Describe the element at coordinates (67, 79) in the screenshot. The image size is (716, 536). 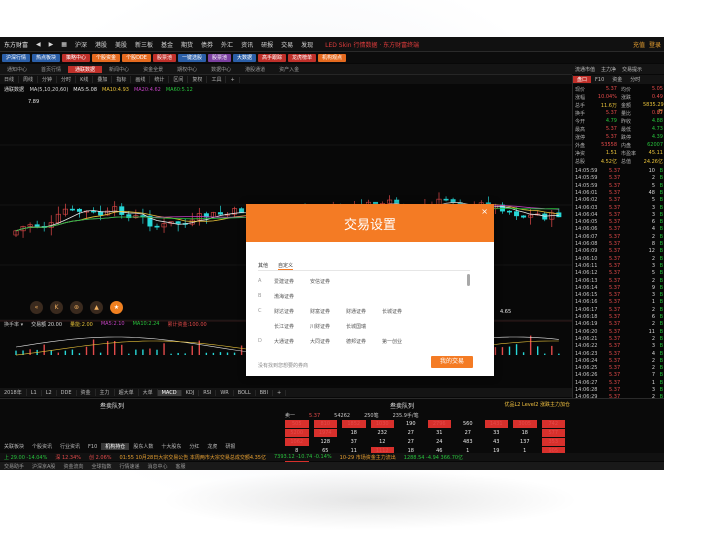
I see `chart-toolbar-item: 分时` at that location.